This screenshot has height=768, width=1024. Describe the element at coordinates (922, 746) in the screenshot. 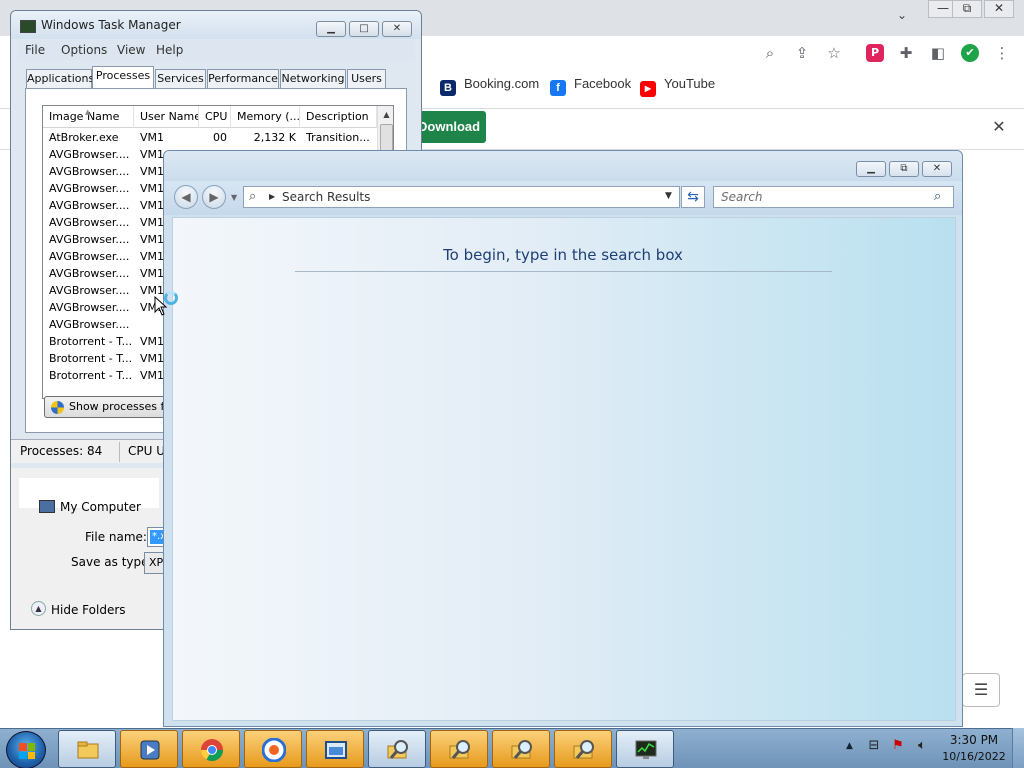

I see `volume-icon: 🔈︎` at that location.